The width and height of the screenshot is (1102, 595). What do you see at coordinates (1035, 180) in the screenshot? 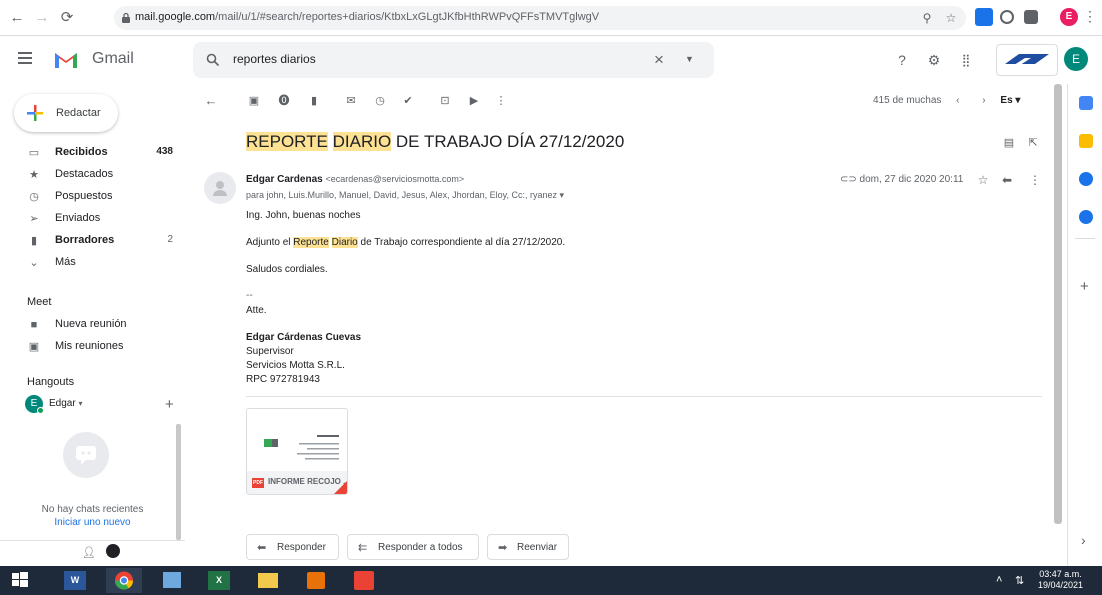
I see `message-more-icon: ⋮` at bounding box center [1035, 180].